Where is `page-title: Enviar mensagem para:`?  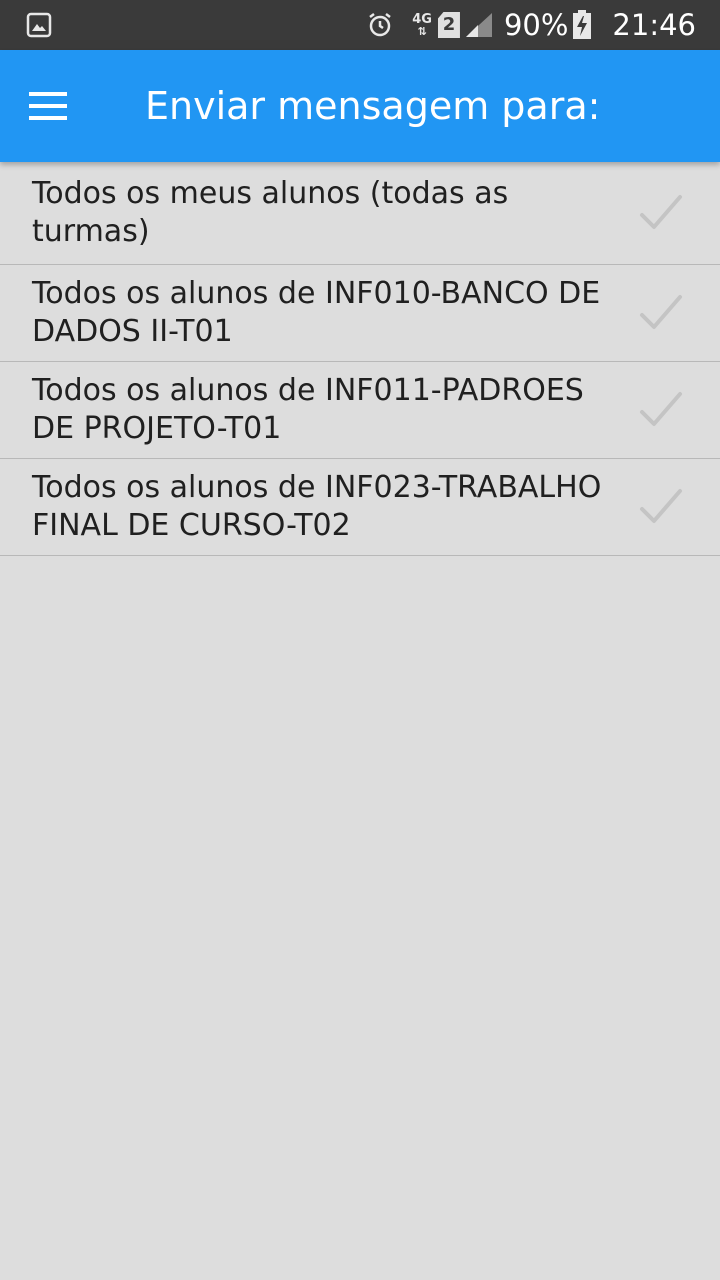 page-title: Enviar mensagem para: is located at coordinates (373, 106).